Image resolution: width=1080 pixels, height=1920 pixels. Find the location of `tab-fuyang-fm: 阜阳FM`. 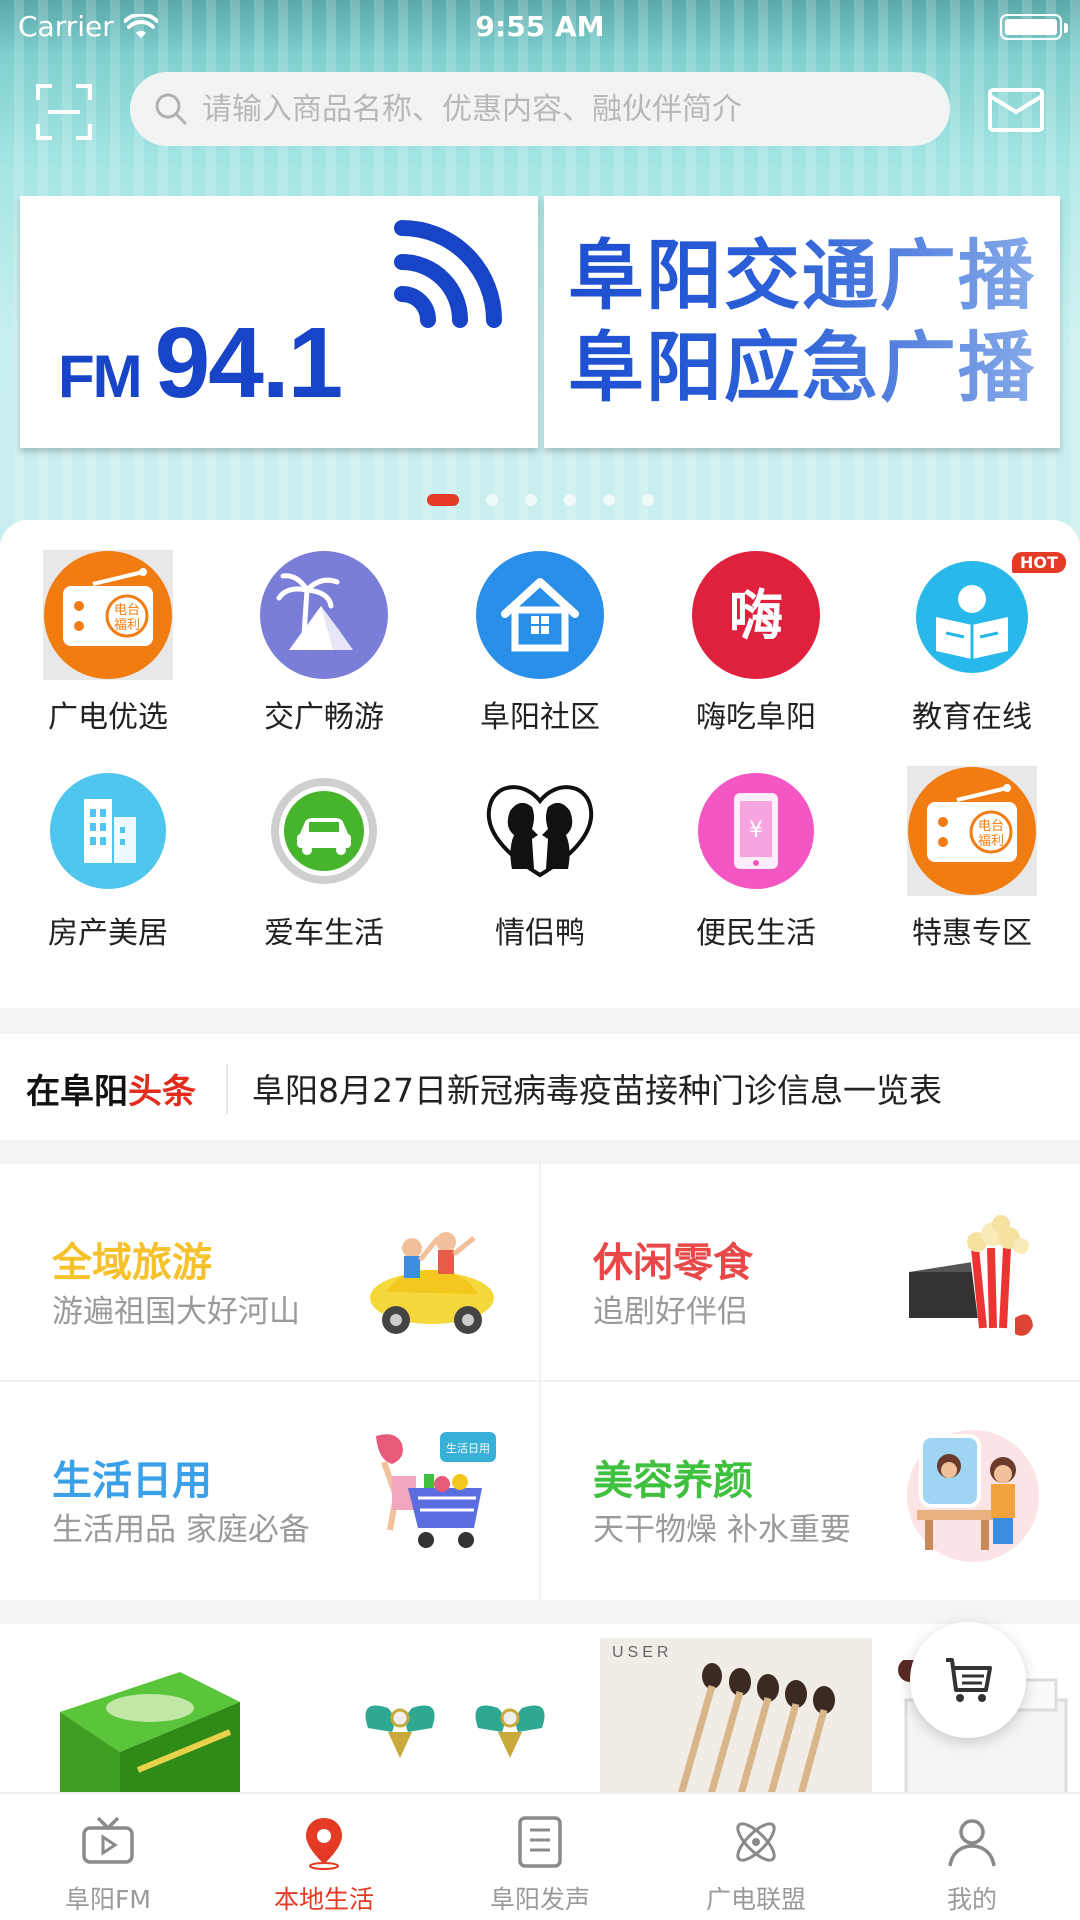

tab-fuyang-fm: 阜阳FM is located at coordinates (108, 1857).